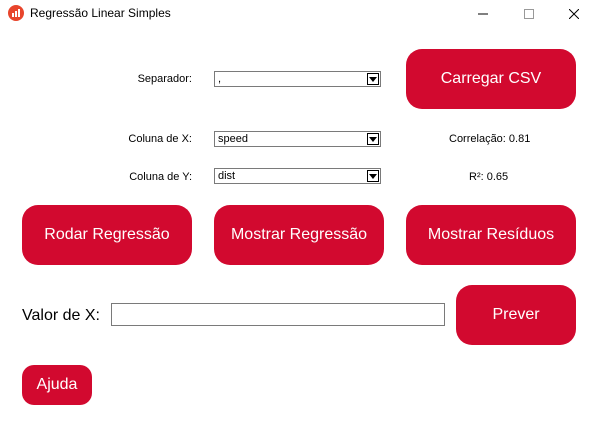 This screenshot has width=597, height=427. I want to click on minimize-button, so click(483, 14).